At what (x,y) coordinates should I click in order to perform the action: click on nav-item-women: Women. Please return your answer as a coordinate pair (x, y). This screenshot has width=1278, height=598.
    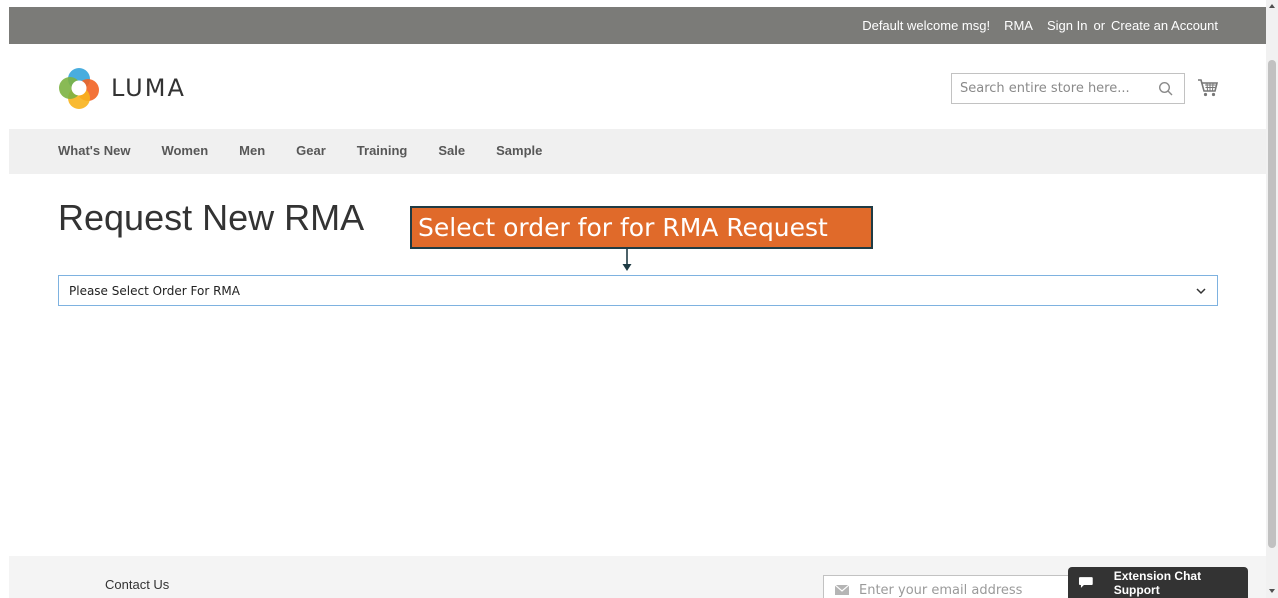
    Looking at the image, I should click on (184, 150).